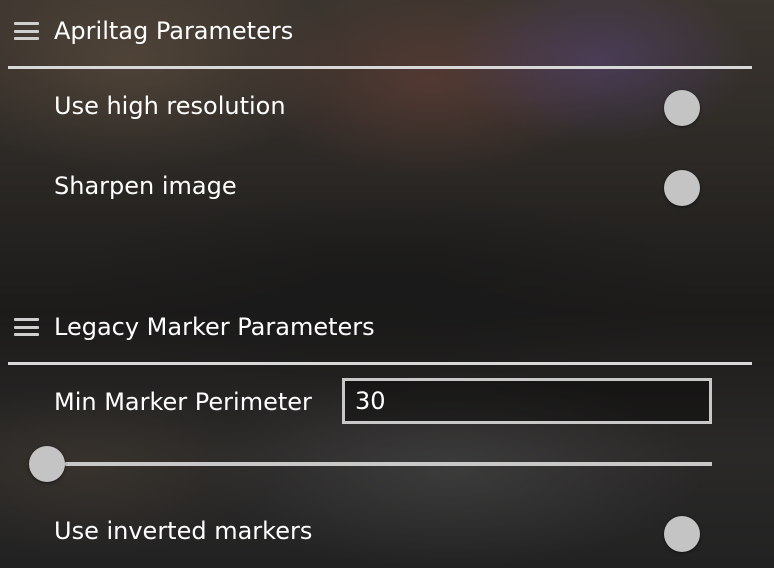 This screenshot has width=774, height=568. I want to click on min-marker-perimeter-slider-thumb, so click(47, 464).